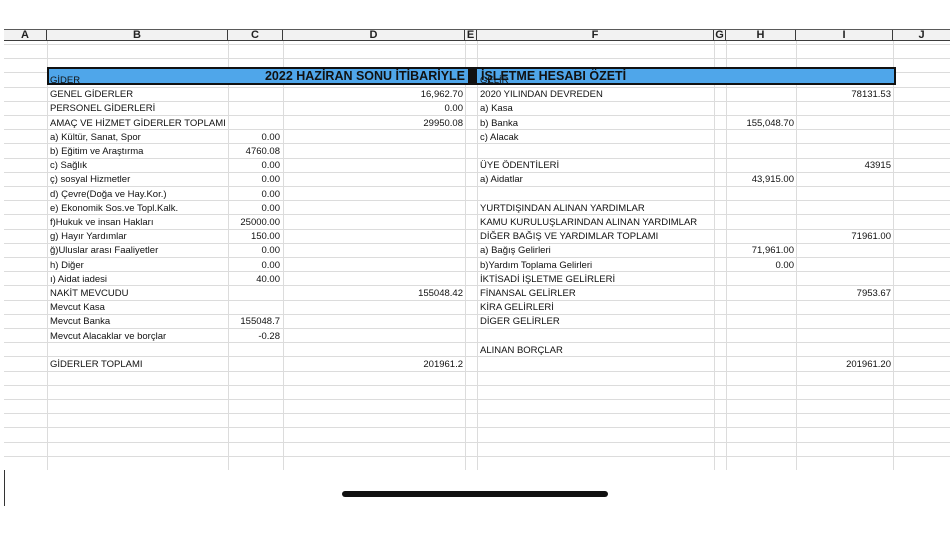 This screenshot has width=950, height=534. I want to click on gider-row-total: 155048.42, so click(373, 294).